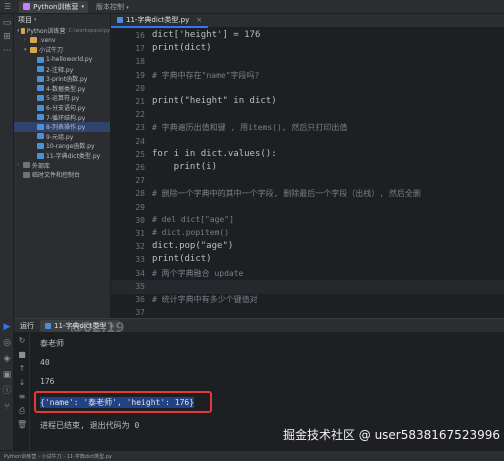  Describe the element at coordinates (22, 369) in the screenshot. I see `up-icon: ↑` at that location.